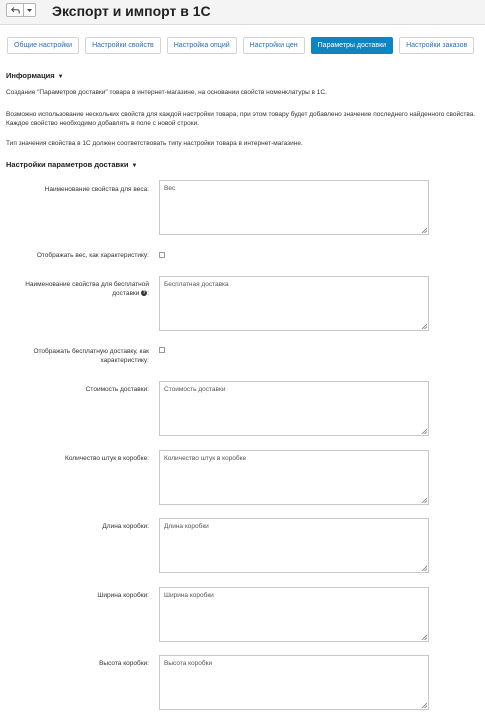 This screenshot has width=485, height=724. I want to click on info-section-title: Информация, so click(30, 75).